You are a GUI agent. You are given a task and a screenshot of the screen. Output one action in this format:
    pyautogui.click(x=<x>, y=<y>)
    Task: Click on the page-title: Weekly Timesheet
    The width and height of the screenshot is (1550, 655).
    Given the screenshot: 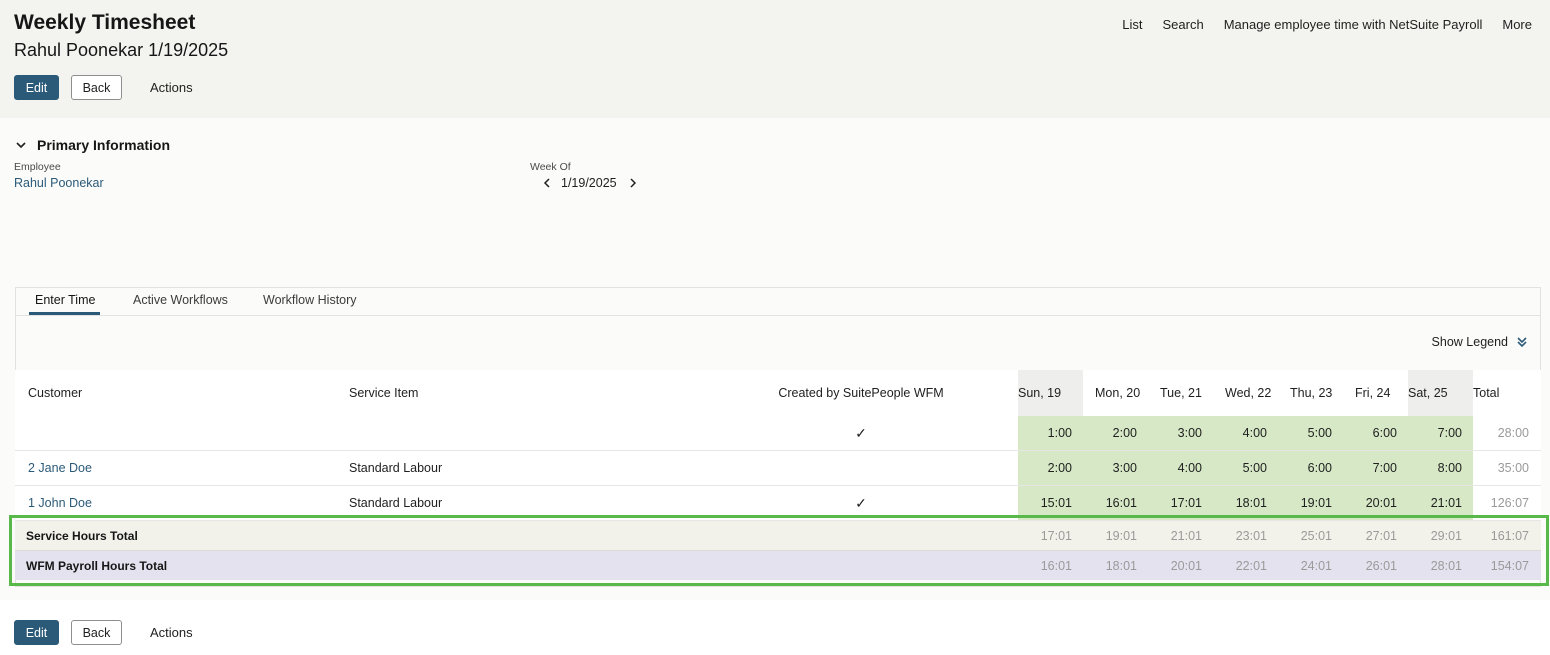 What is the action you would take?
    pyautogui.click(x=105, y=22)
    